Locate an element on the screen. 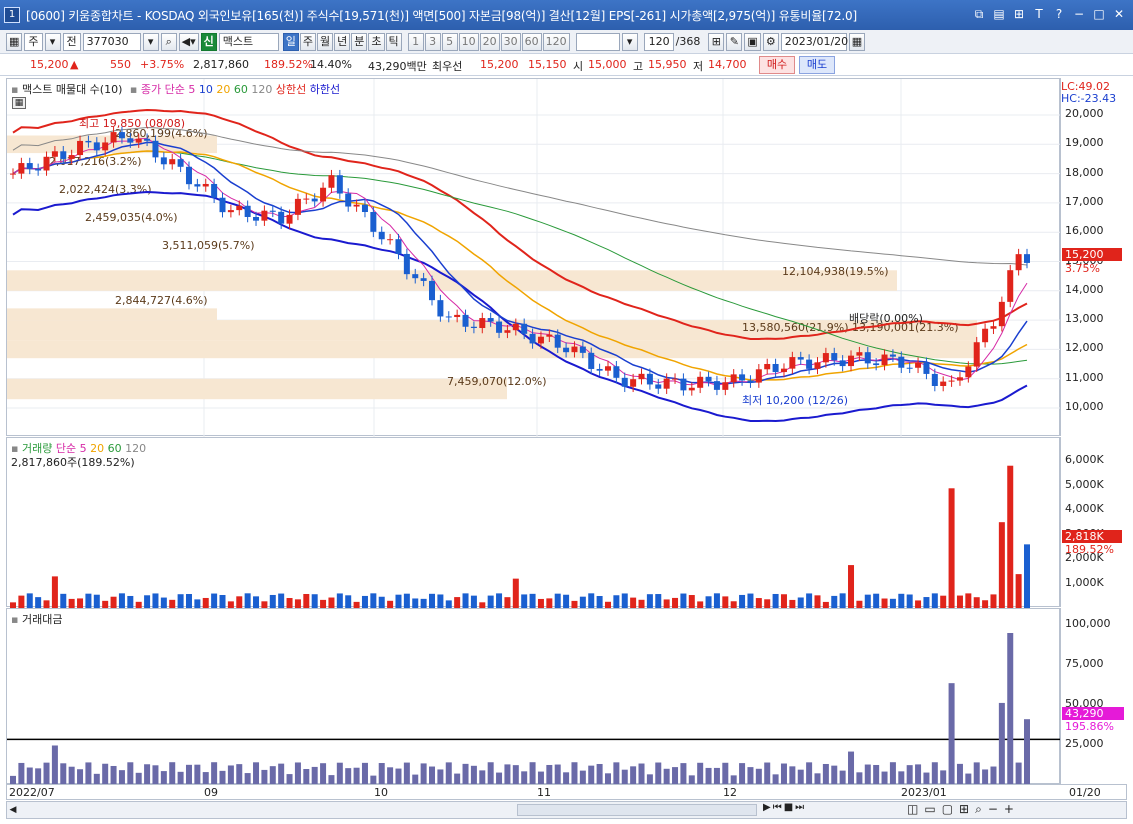 The width and height of the screenshot is (1133, 824). tab-period-5: 초 is located at coordinates (376, 41).